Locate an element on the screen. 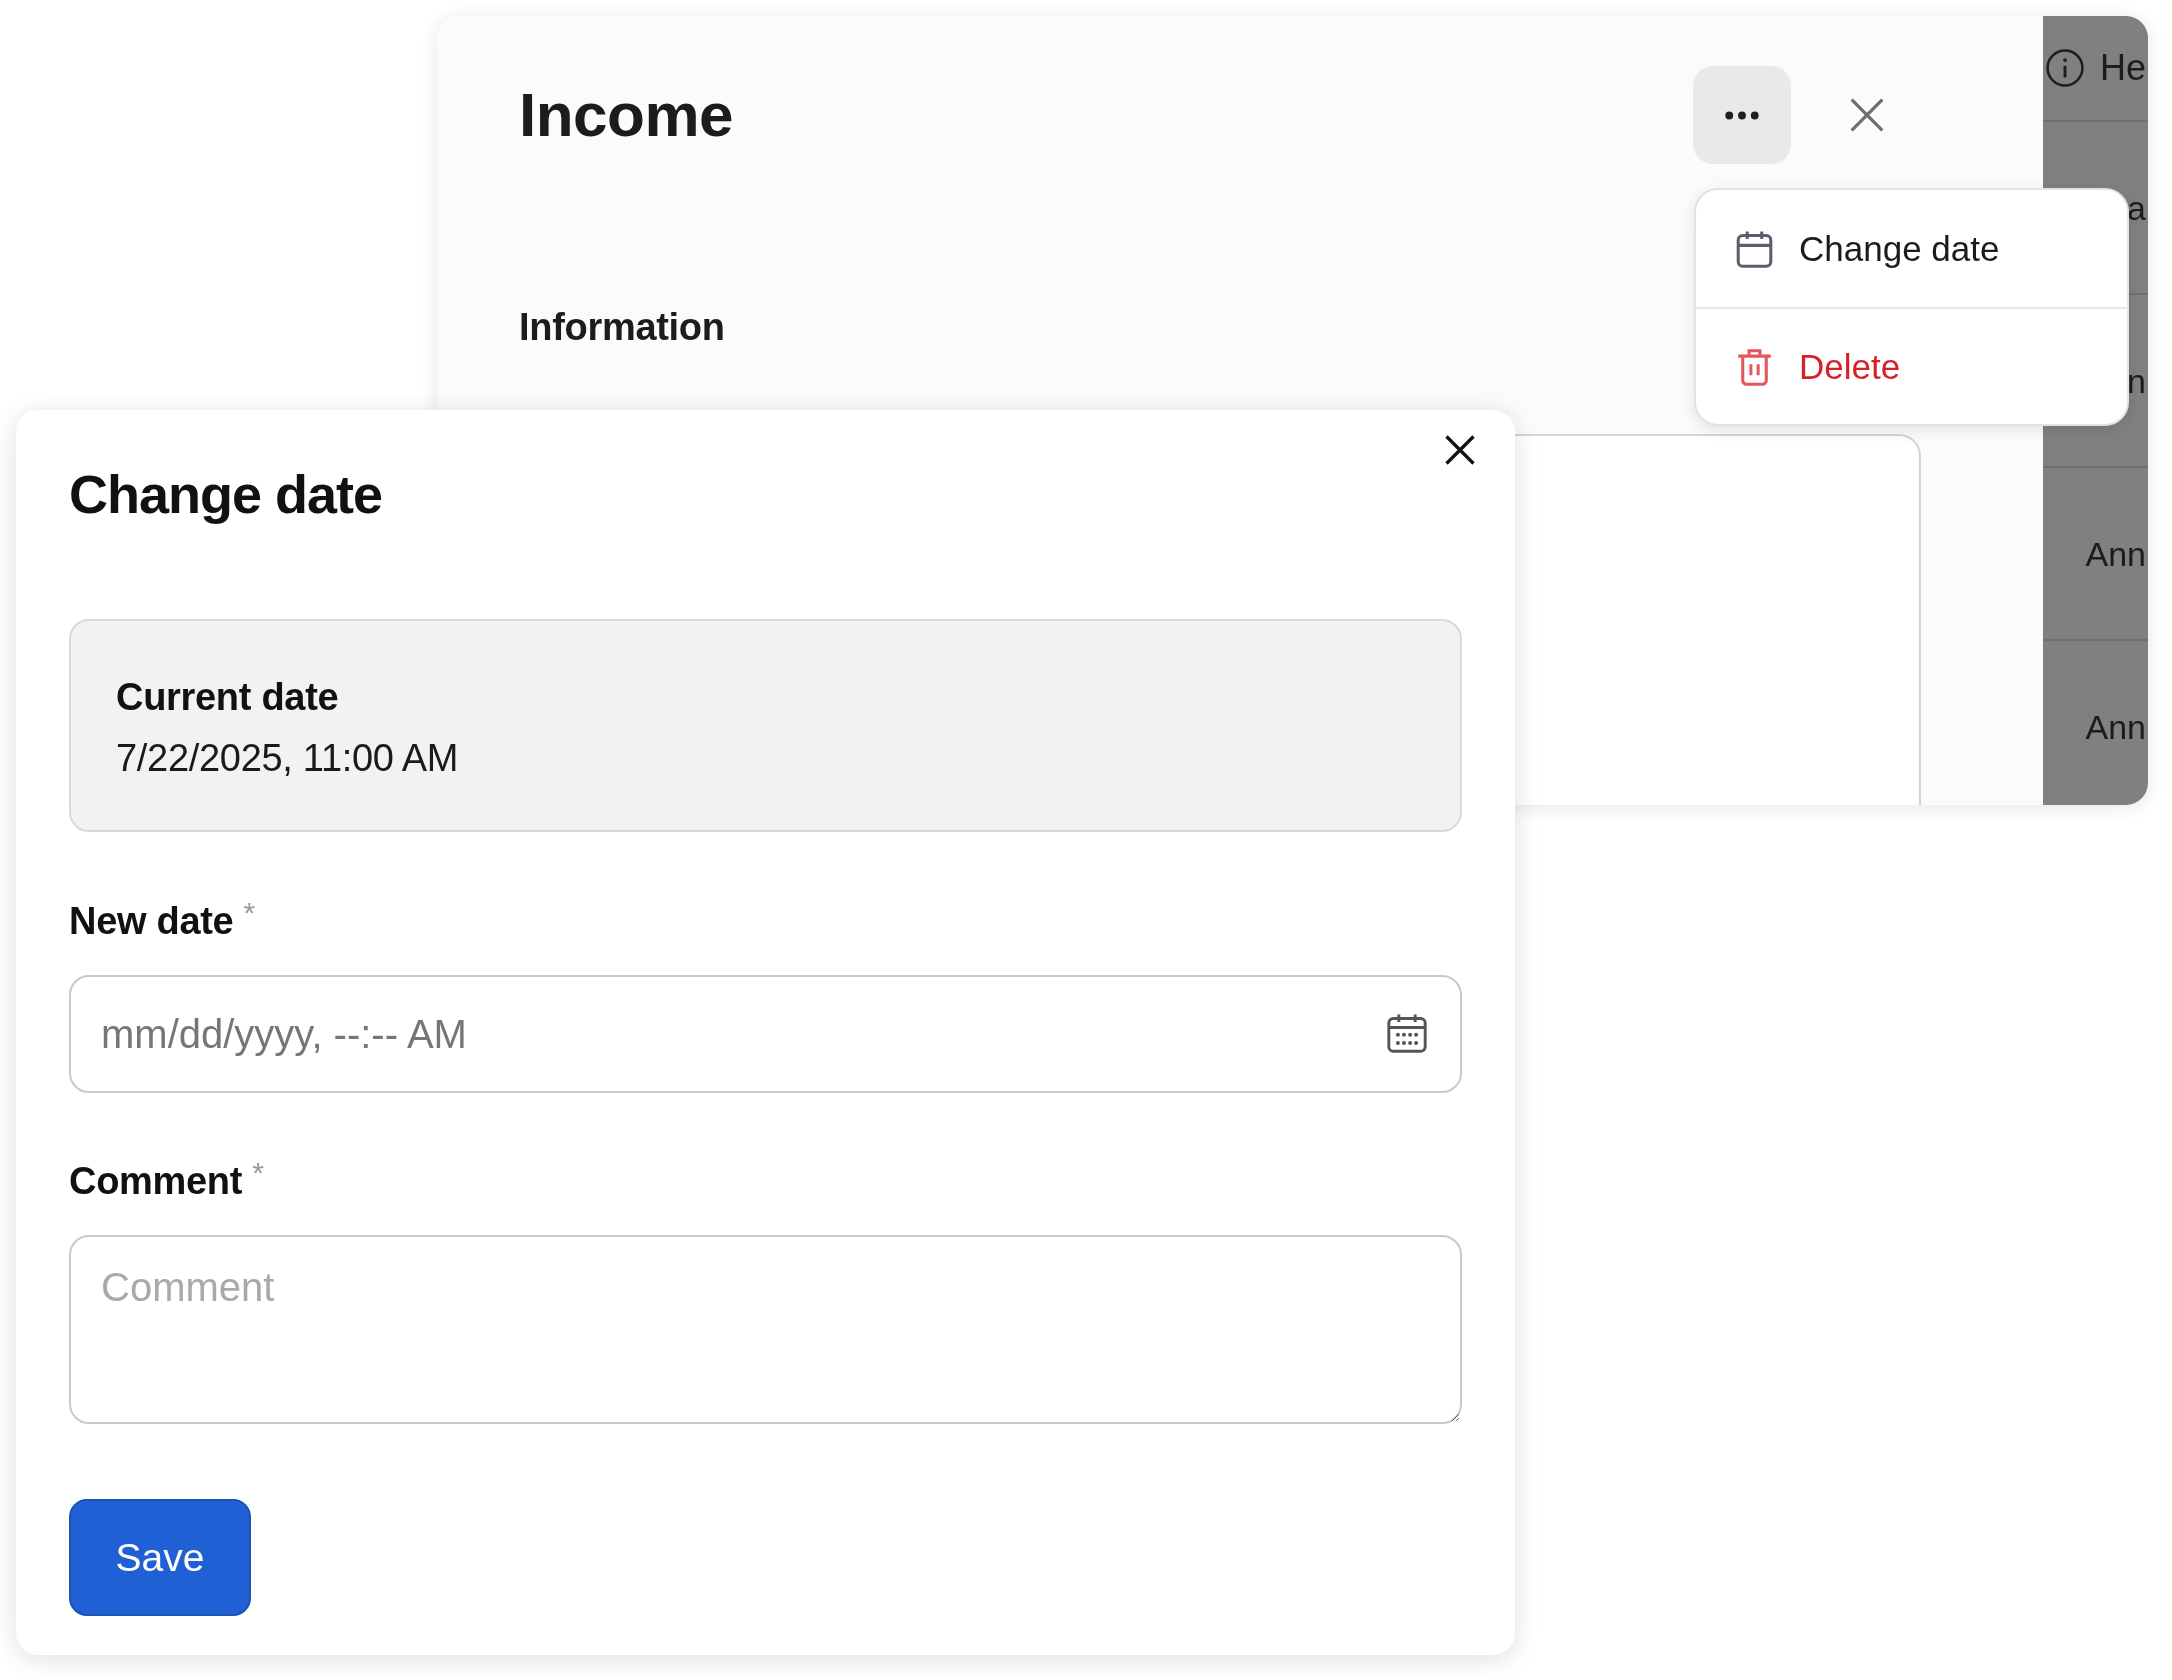  comment-field: Comment is located at coordinates (765, 1329).